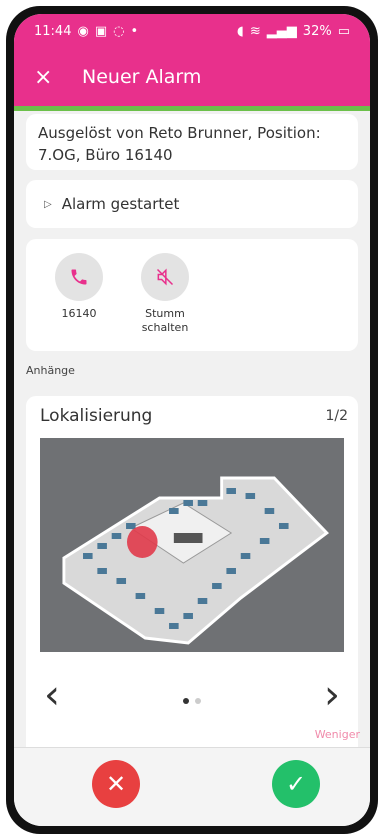  What do you see at coordinates (142, 77) in the screenshot?
I see `page-title: Neuer Alarm` at bounding box center [142, 77].